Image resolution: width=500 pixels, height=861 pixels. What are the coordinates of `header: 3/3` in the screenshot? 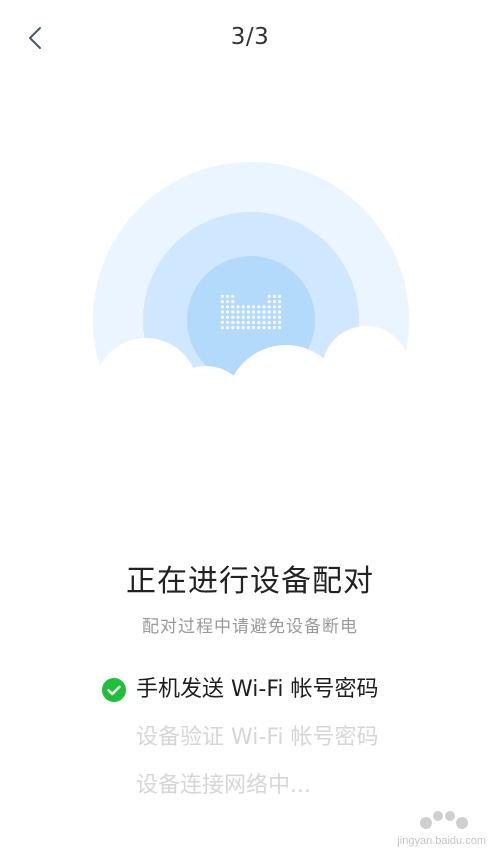 It's located at (250, 40).